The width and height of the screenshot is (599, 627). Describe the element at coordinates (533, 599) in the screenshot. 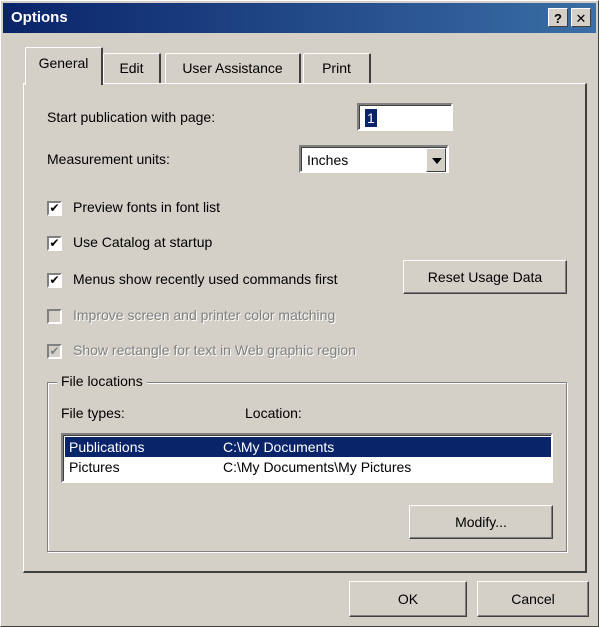

I see `cancel-button: Cancel` at that location.